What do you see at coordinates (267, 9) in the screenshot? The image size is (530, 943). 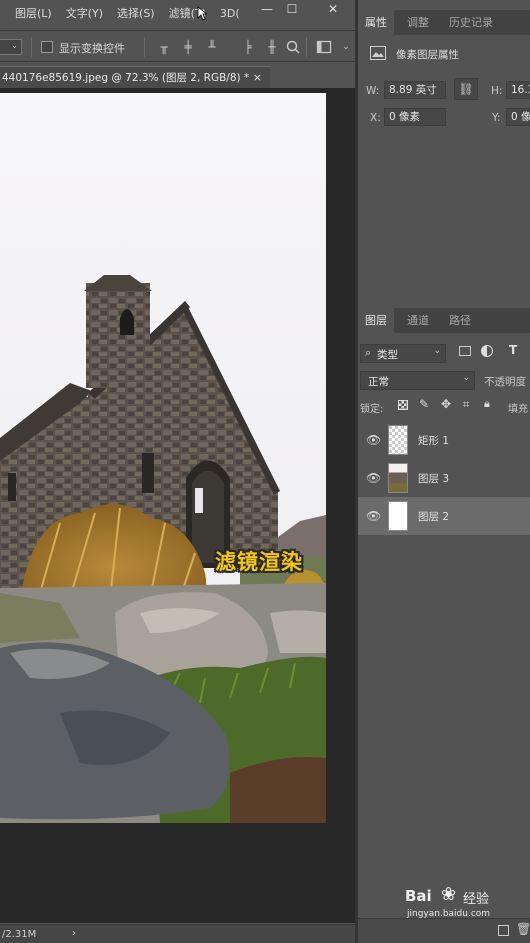 I see `minimize-button: —` at bounding box center [267, 9].